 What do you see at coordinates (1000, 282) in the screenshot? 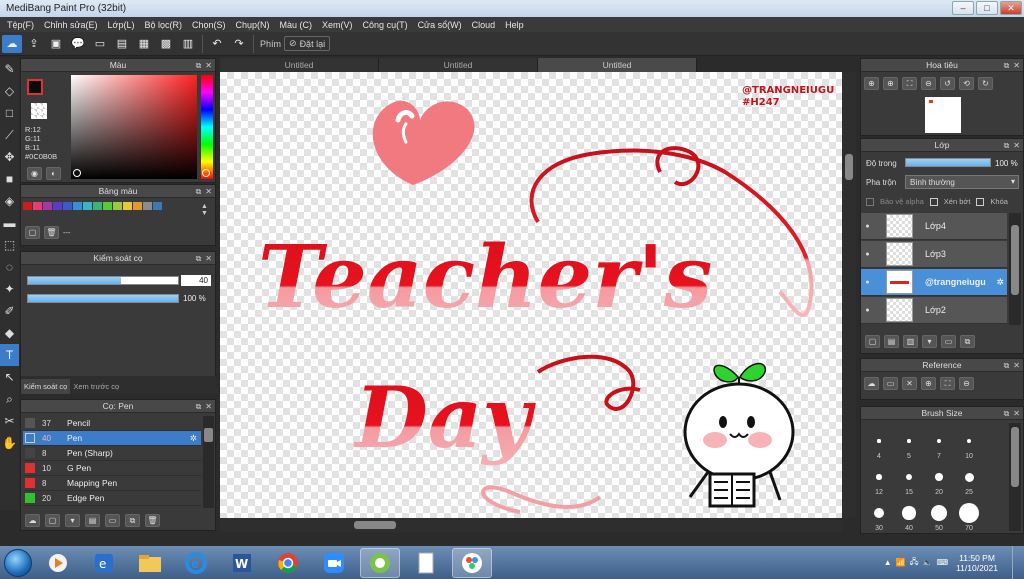
I see `layer-settings-gear-icon: ✲` at bounding box center [1000, 282].